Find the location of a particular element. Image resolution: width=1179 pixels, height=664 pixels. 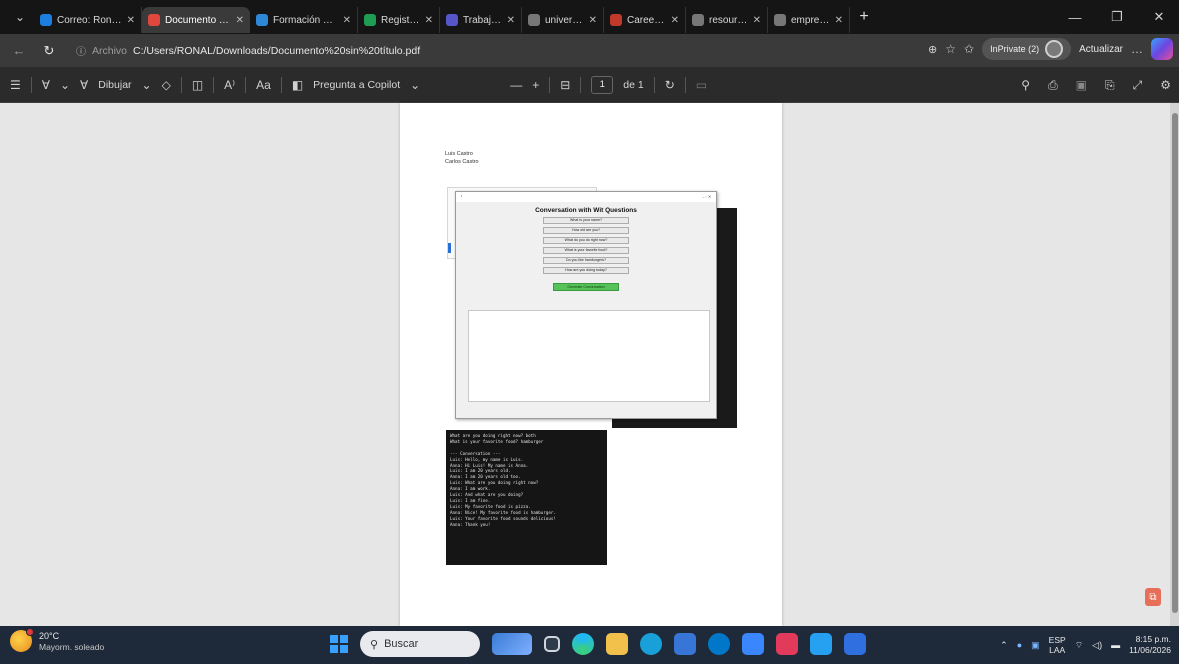

scrollbar is located at coordinates (1174, 364).